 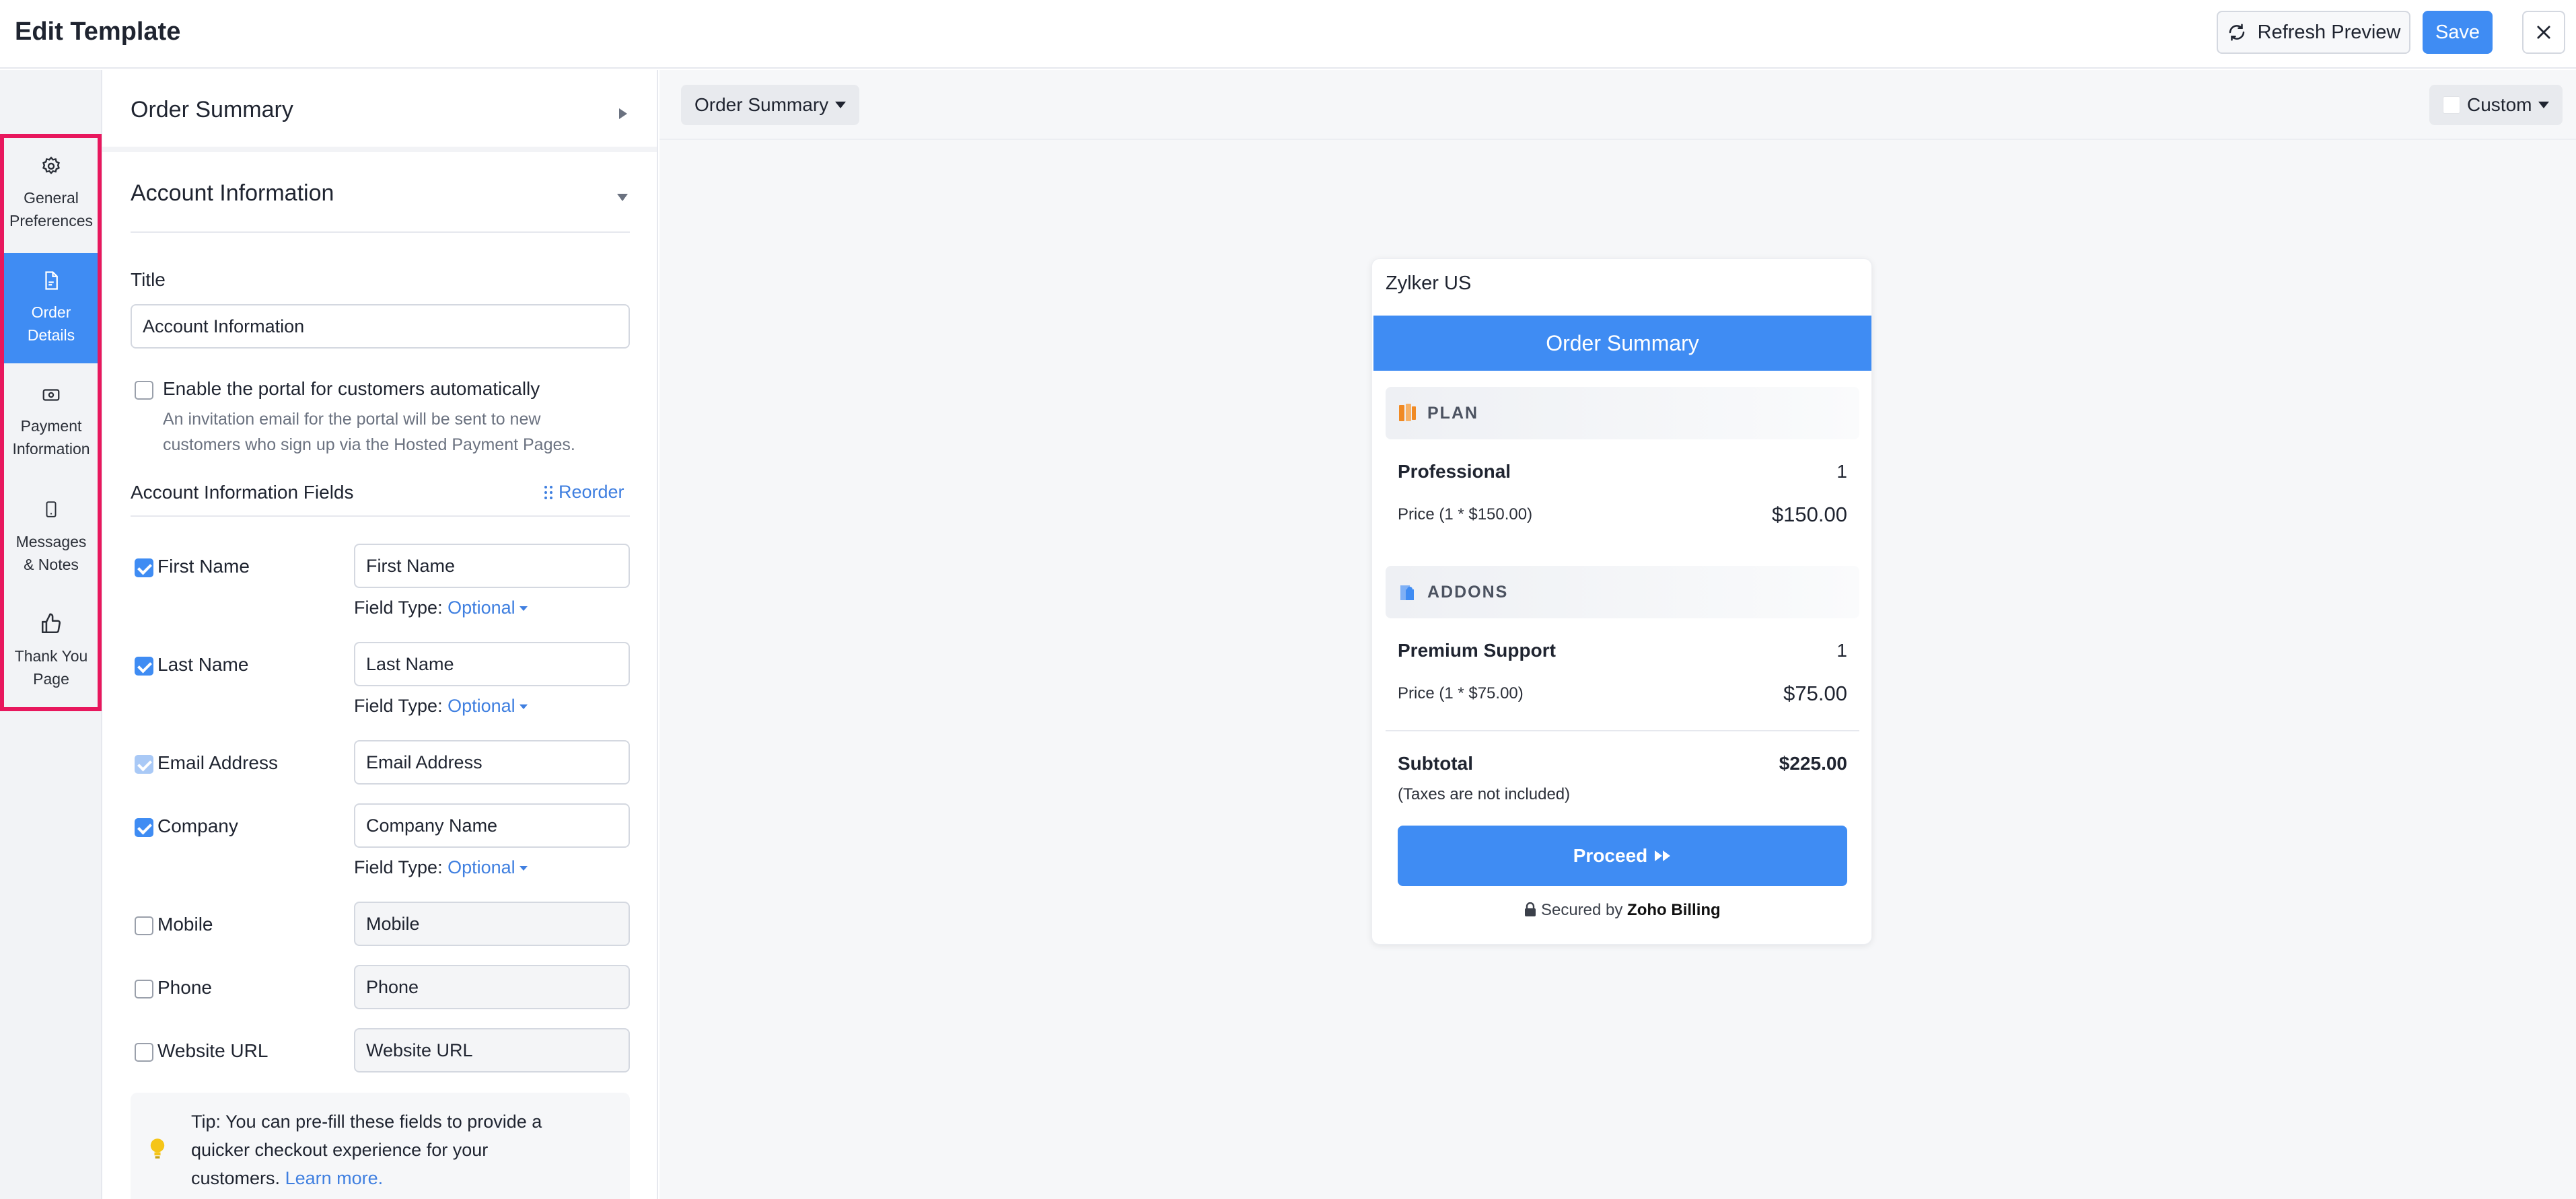 I want to click on sidebar-item-label: & Notes, so click(x=51, y=564).